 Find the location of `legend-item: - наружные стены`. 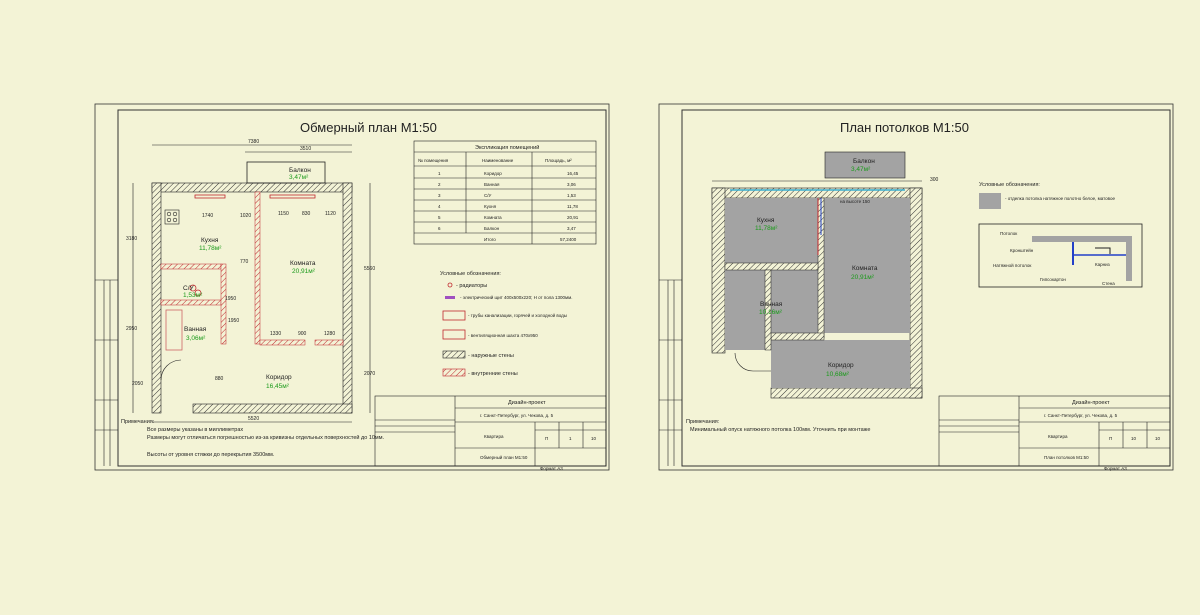

legend-item: - наружные стены is located at coordinates (491, 356).